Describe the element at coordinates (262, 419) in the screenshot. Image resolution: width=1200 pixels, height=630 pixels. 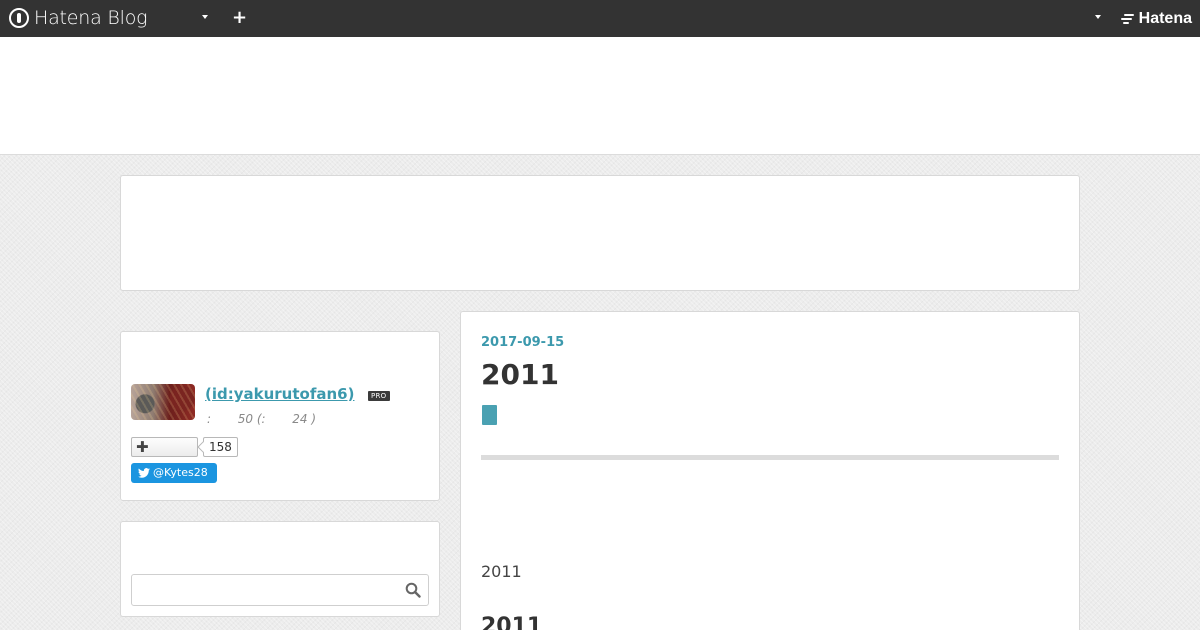
I see `profile-stats: : 50 (: 24 )` at that location.